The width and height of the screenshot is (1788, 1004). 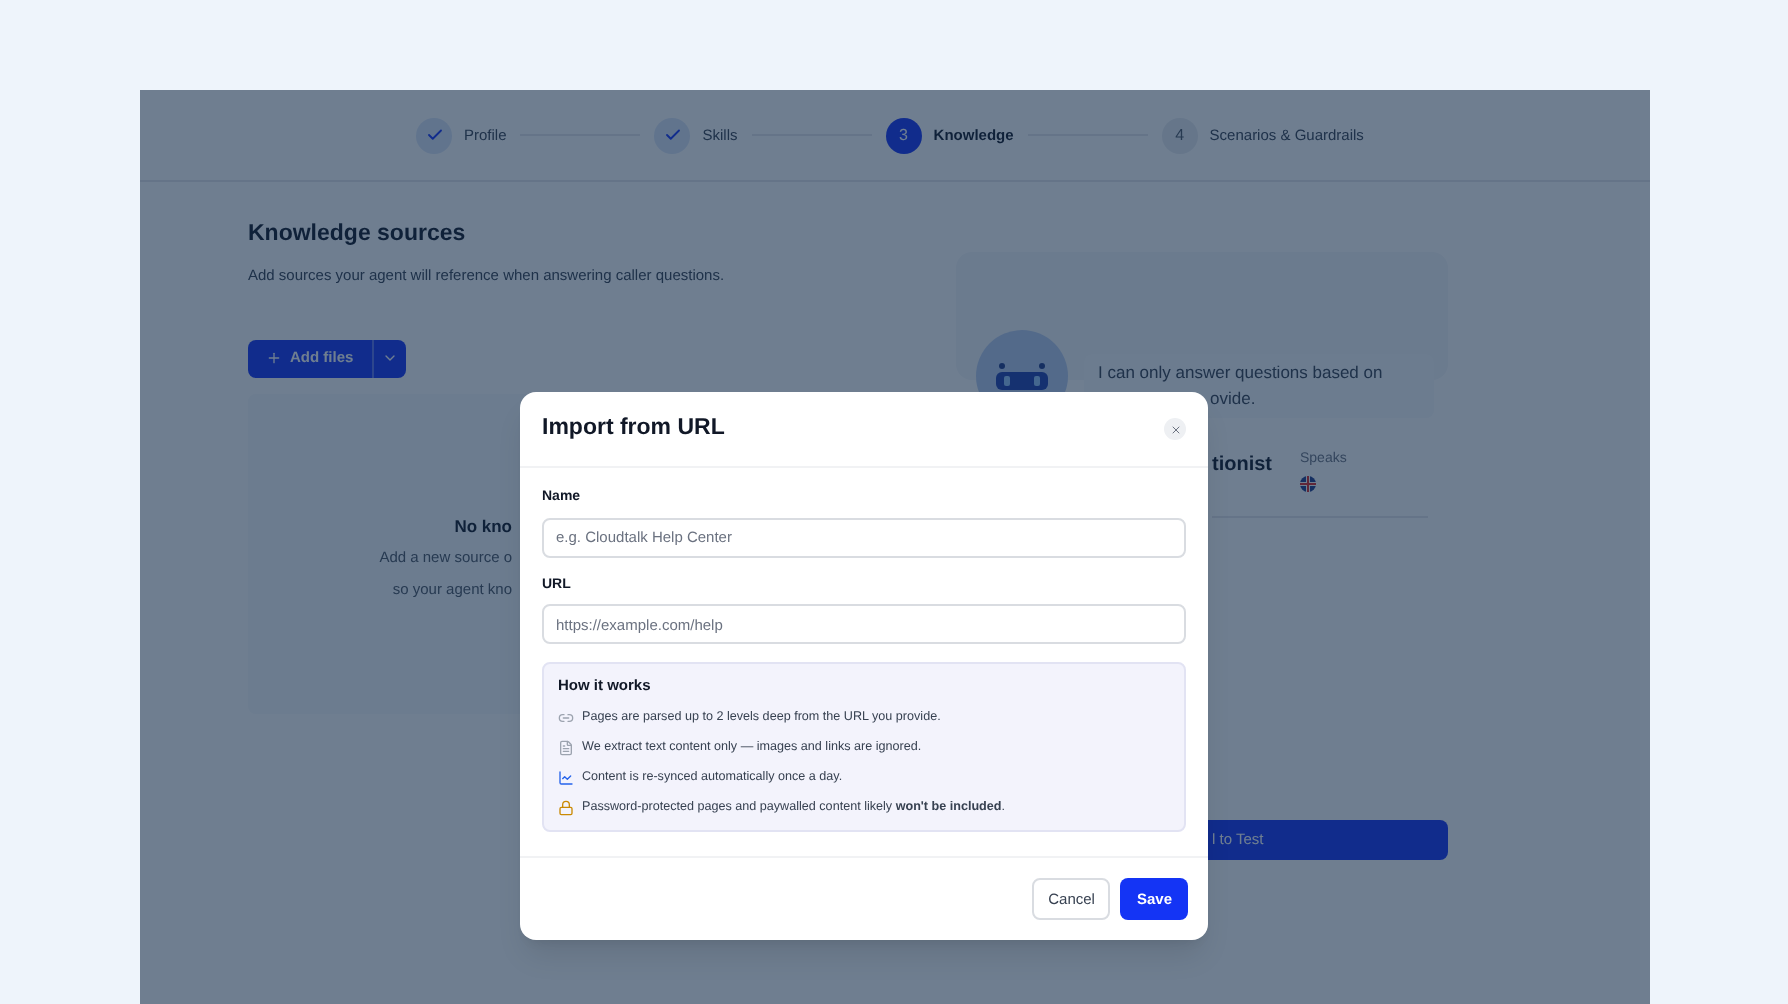 I want to click on close-icon, so click(x=1175, y=429).